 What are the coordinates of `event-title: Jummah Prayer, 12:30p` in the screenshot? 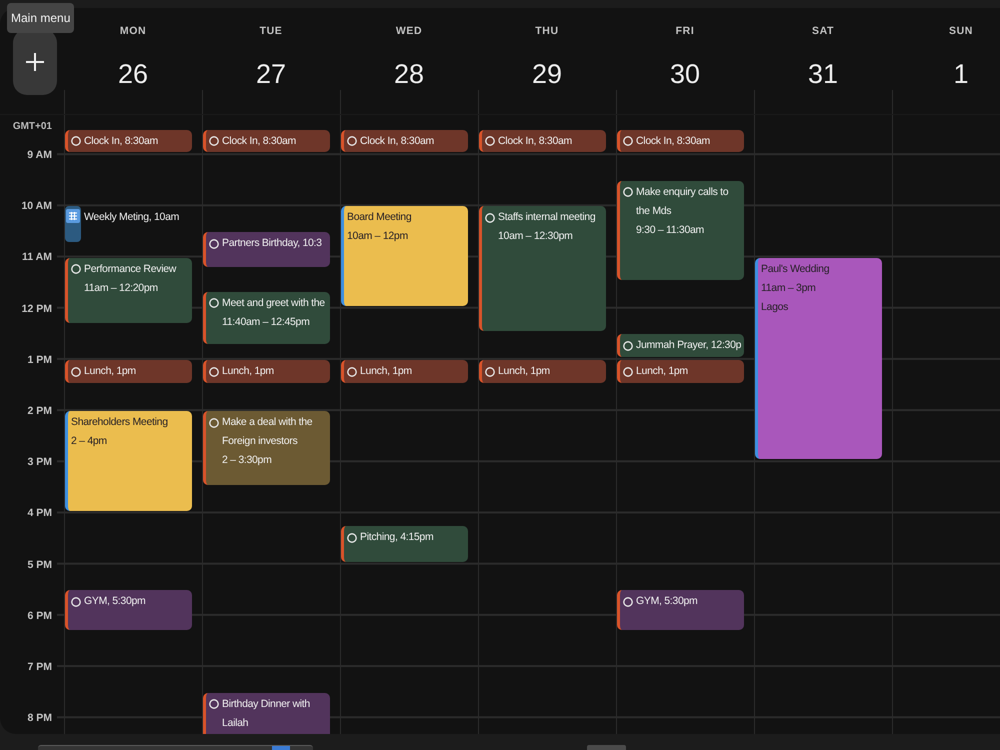 It's located at (689, 346).